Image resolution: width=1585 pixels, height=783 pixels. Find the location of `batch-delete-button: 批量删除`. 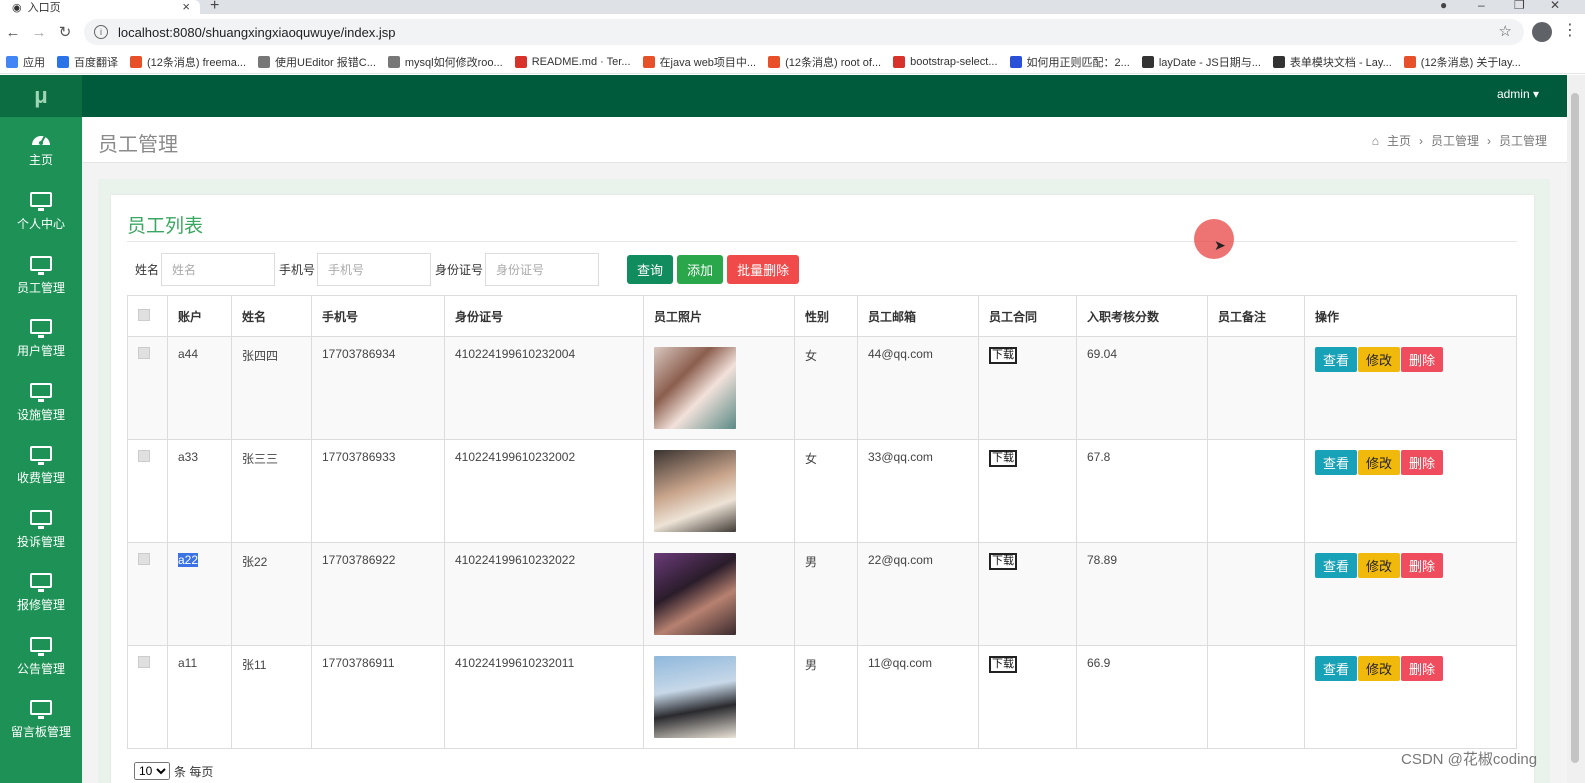

batch-delete-button: 批量删除 is located at coordinates (763, 269).